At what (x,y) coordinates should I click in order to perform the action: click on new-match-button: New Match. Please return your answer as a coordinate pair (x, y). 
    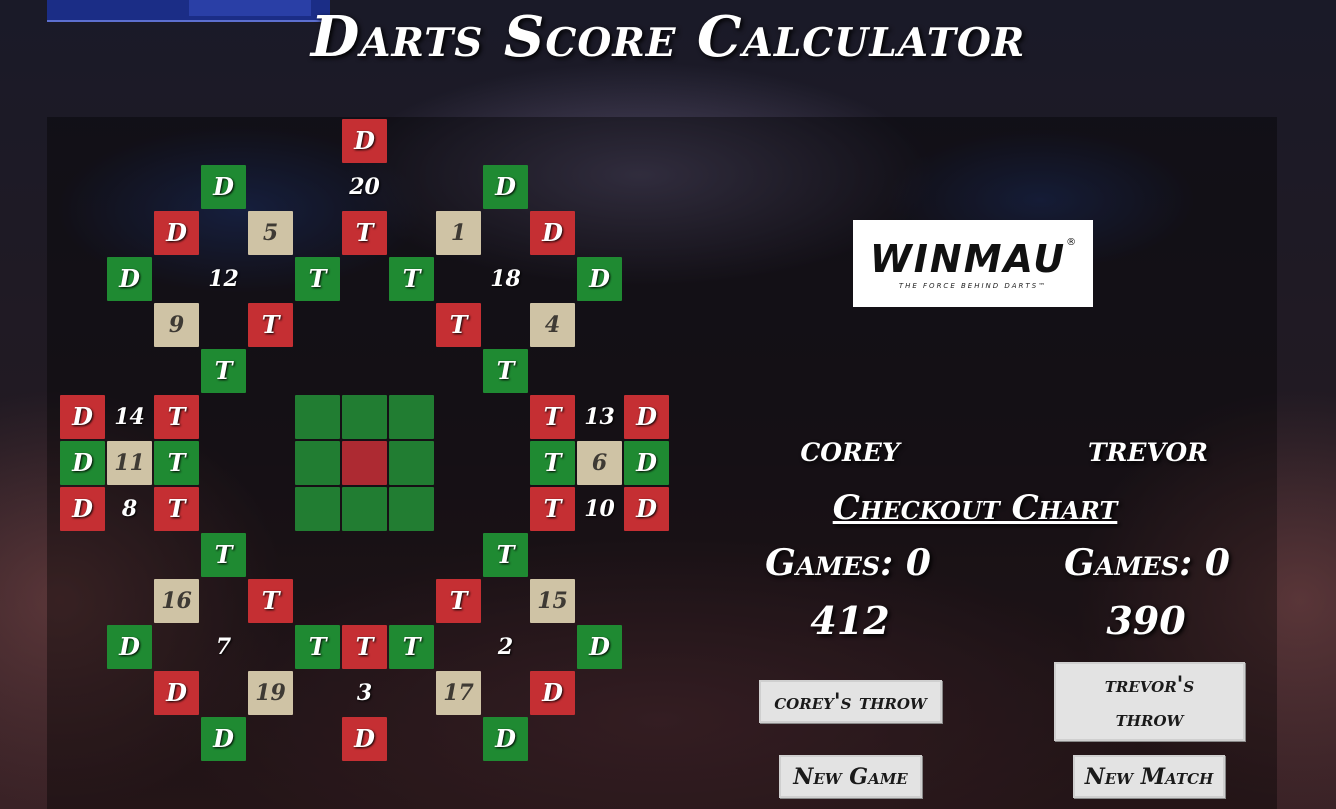
    Looking at the image, I should click on (1149, 776).